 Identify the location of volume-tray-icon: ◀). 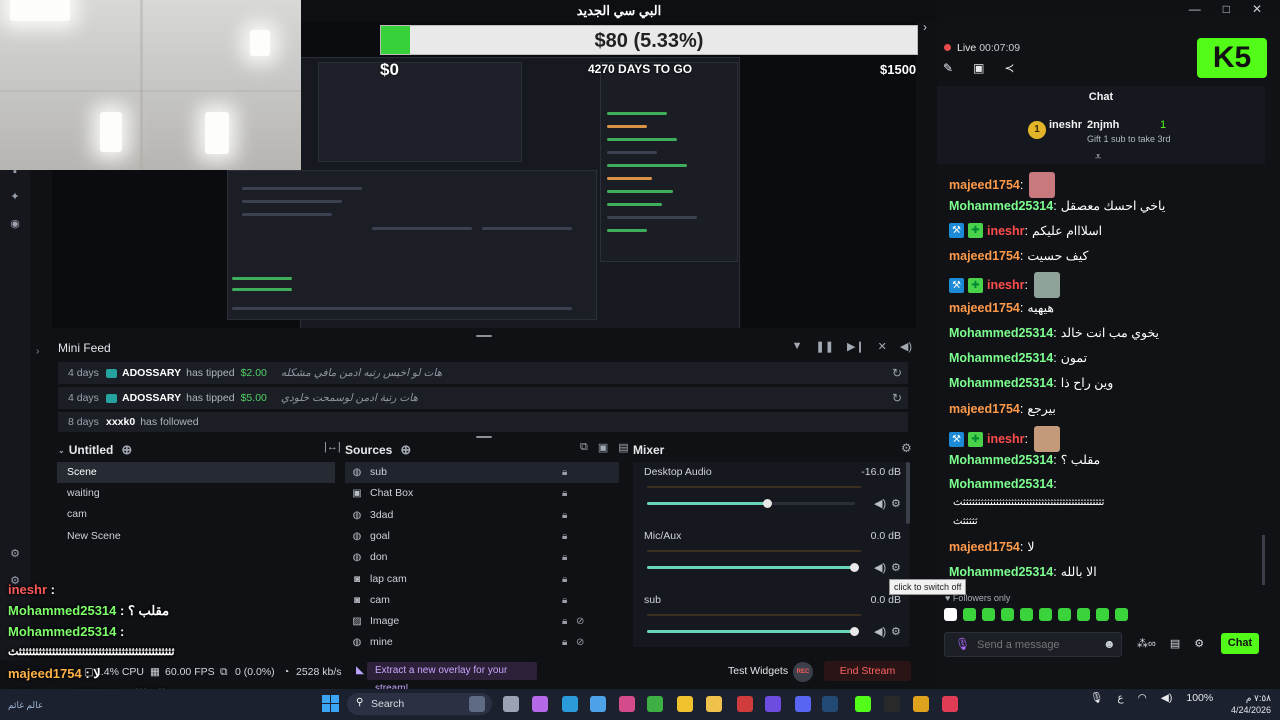
(1167, 698).